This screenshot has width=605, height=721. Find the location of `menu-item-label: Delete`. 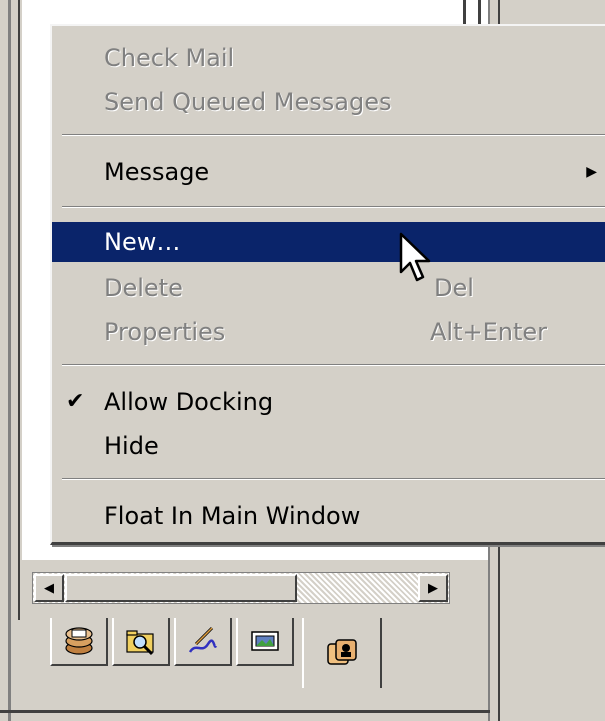

menu-item-label: Delete is located at coordinates (143, 288).